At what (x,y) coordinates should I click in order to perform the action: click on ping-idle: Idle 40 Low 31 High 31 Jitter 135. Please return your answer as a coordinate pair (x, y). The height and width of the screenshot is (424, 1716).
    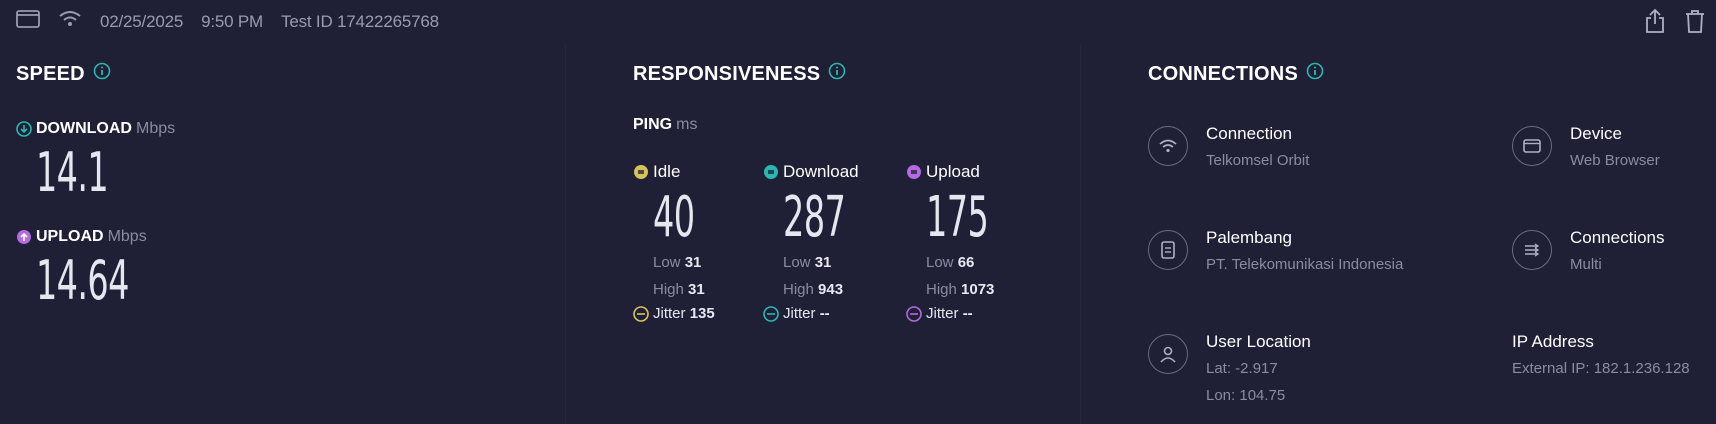
    Looking at the image, I should click on (677, 242).